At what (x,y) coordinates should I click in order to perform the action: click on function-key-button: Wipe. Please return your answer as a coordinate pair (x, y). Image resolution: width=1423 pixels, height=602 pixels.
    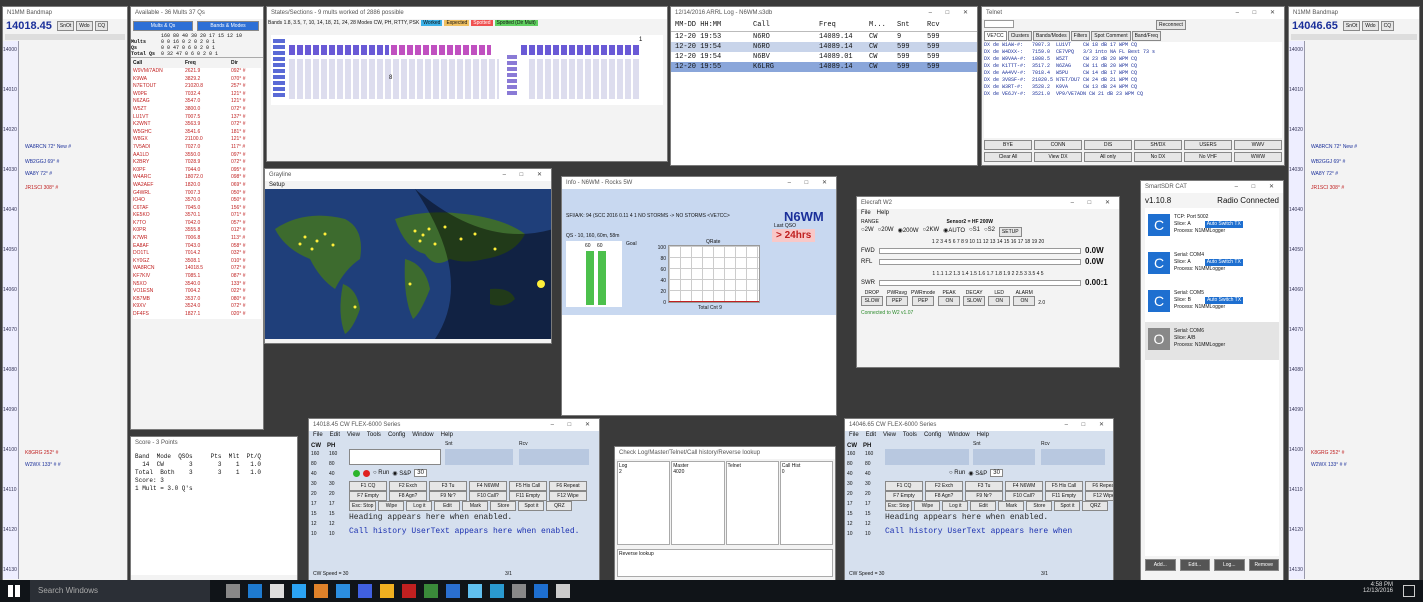
    Looking at the image, I should click on (927, 506).